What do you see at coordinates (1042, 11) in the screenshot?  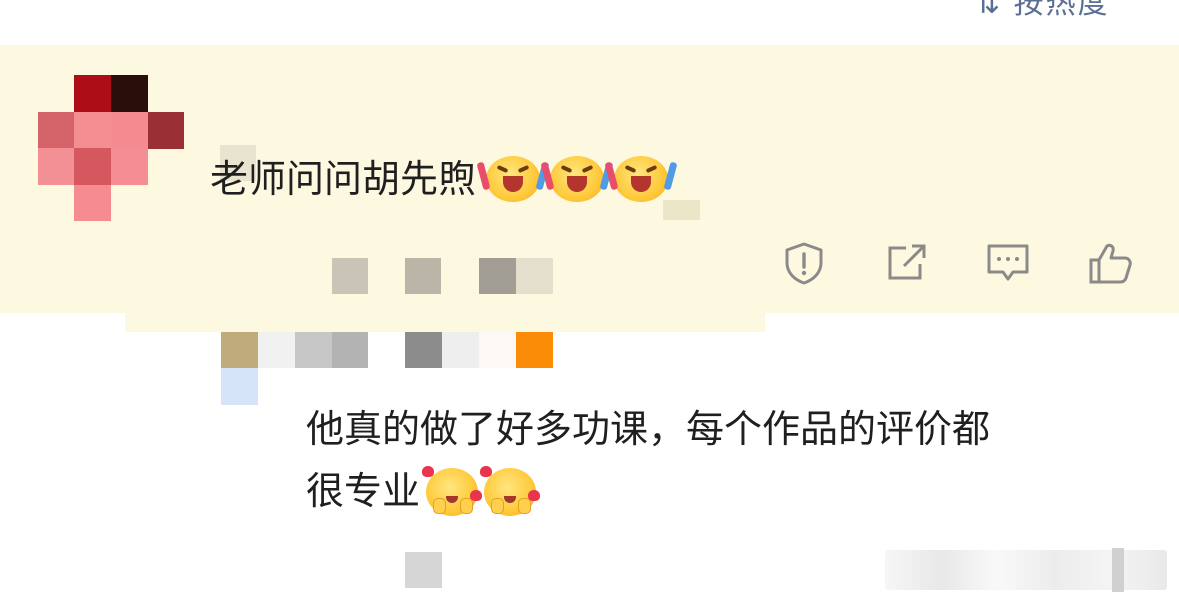 I see `sort-by-hot-button: ⇅ 按热度` at bounding box center [1042, 11].